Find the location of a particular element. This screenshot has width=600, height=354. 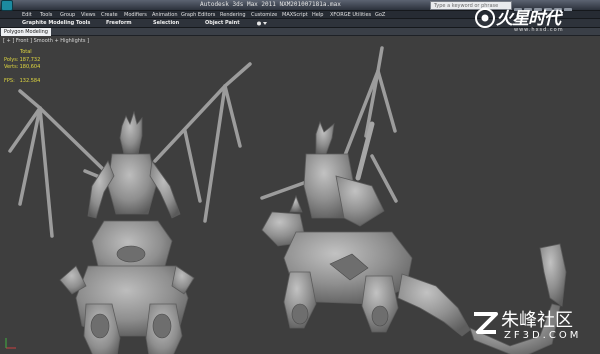

polys-label: Polys: is located at coordinates (11, 59).